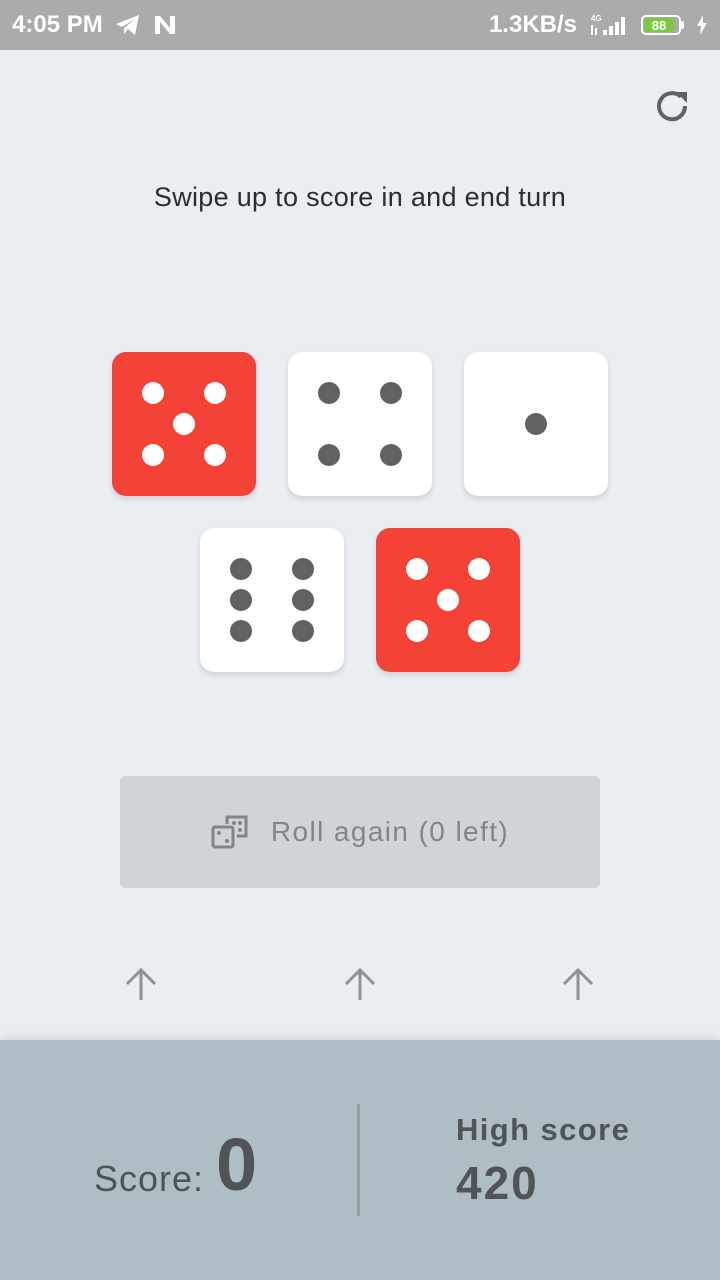 The width and height of the screenshot is (720, 1280). What do you see at coordinates (237, 1164) in the screenshot?
I see `score-value: 0` at bounding box center [237, 1164].